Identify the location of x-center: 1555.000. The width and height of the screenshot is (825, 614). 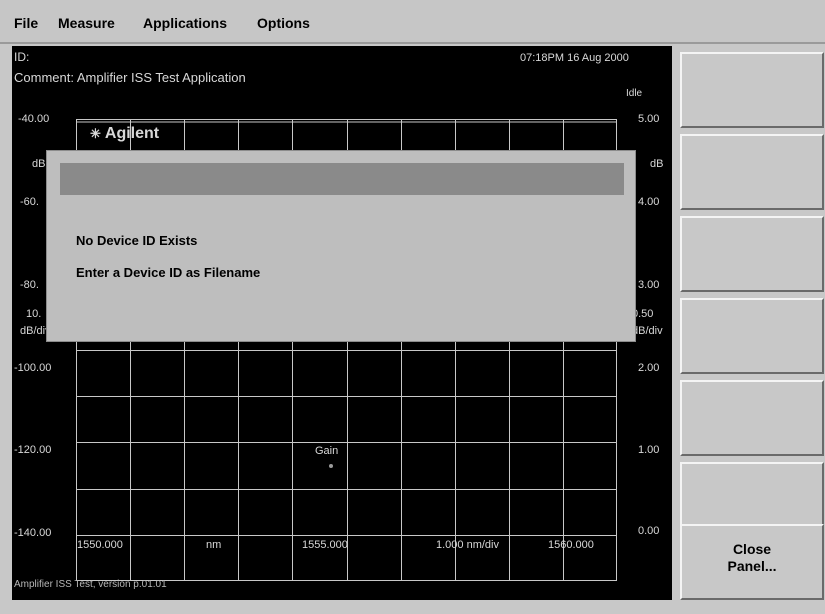
(325, 545).